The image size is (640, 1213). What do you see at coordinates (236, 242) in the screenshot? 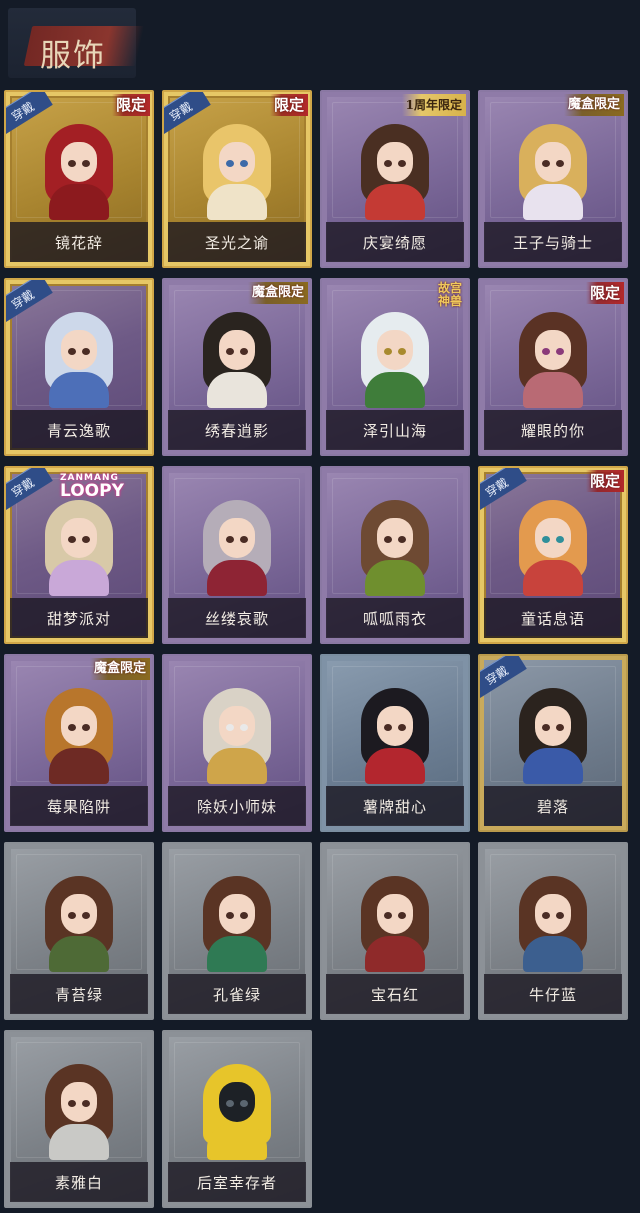
I see `costume-name: 圣光之谕` at bounding box center [236, 242].